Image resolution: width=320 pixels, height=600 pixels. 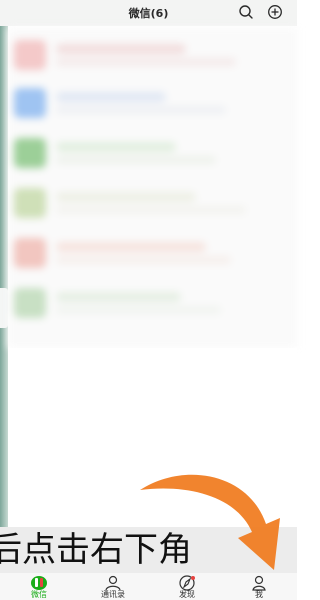 I want to click on tab-label: 通讯录, so click(x=113, y=594).